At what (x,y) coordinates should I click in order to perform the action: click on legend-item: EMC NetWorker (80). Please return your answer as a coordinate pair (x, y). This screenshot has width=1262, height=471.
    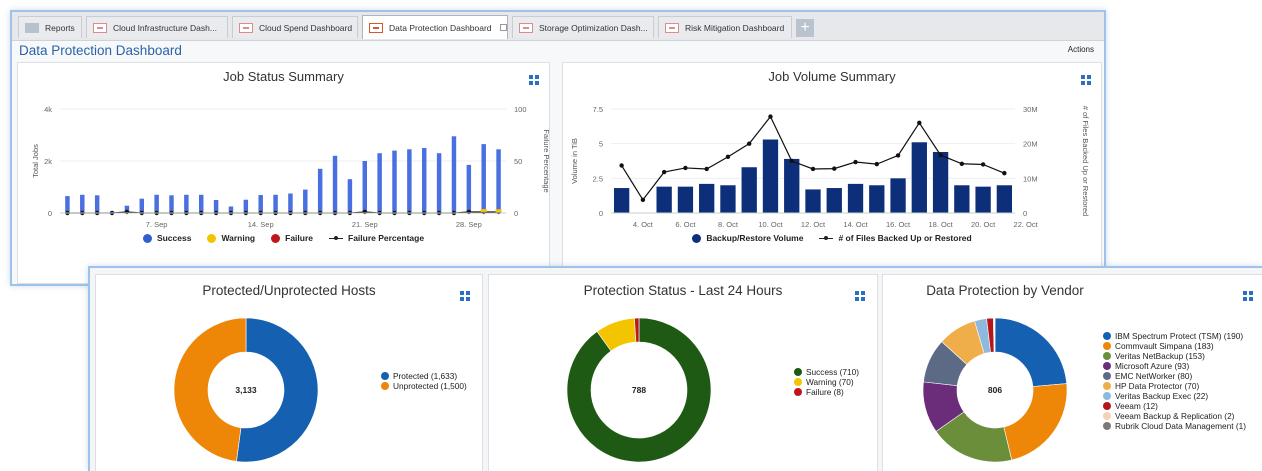
    Looking at the image, I should click on (1174, 376).